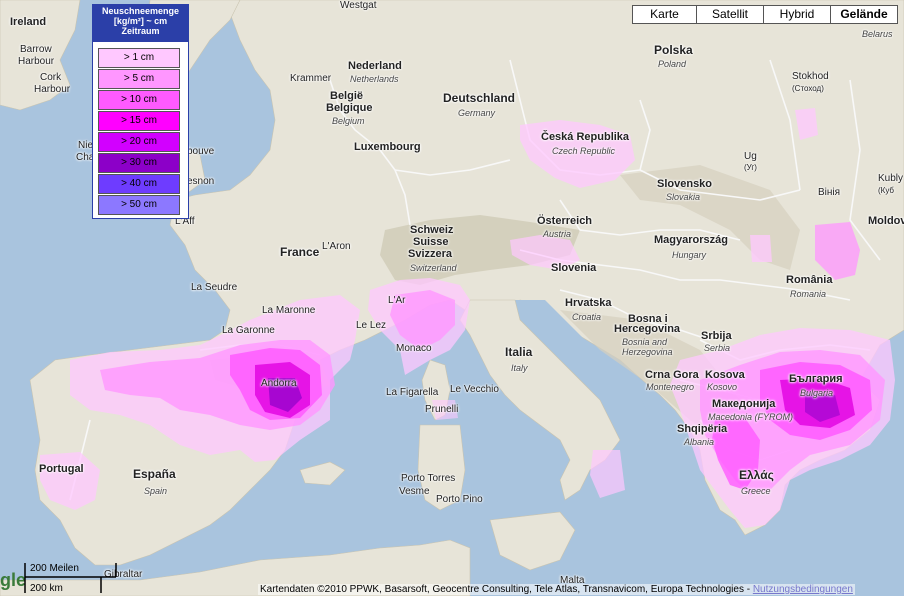 This screenshot has width=904, height=596. What do you see at coordinates (139, 142) in the screenshot?
I see `legend-item-20: > 20 cm` at bounding box center [139, 142].